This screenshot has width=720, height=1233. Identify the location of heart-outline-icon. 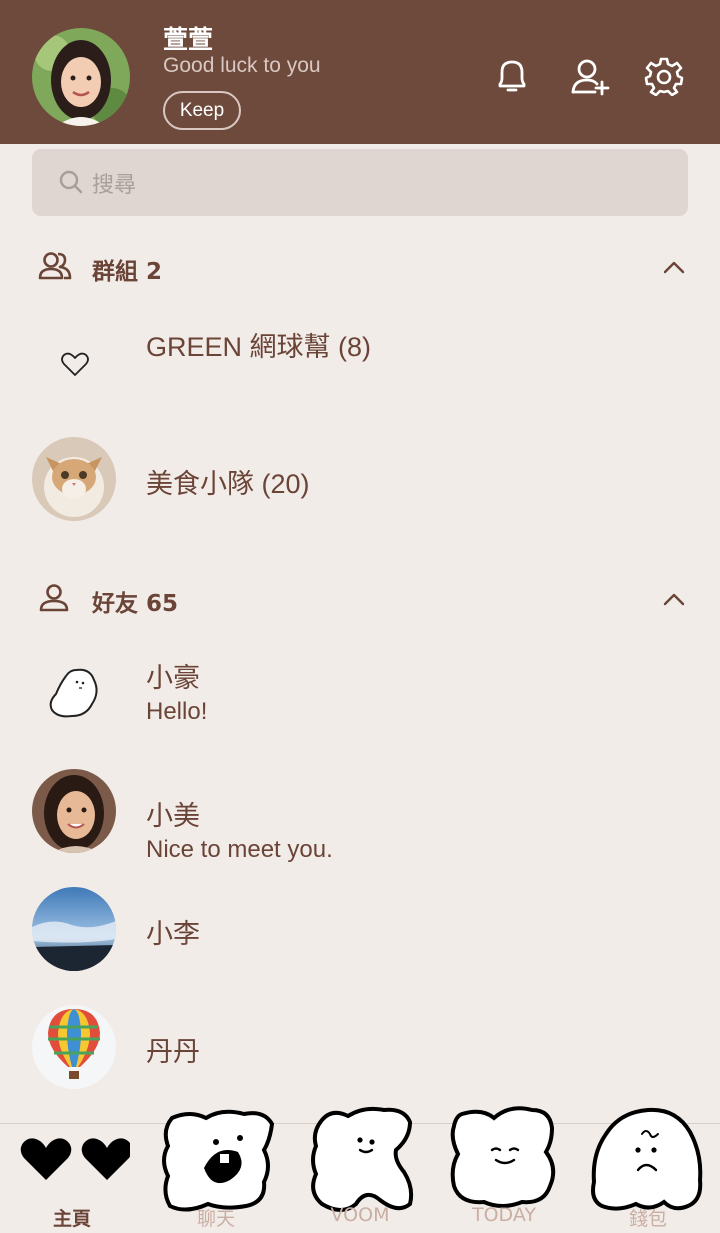
(75, 364).